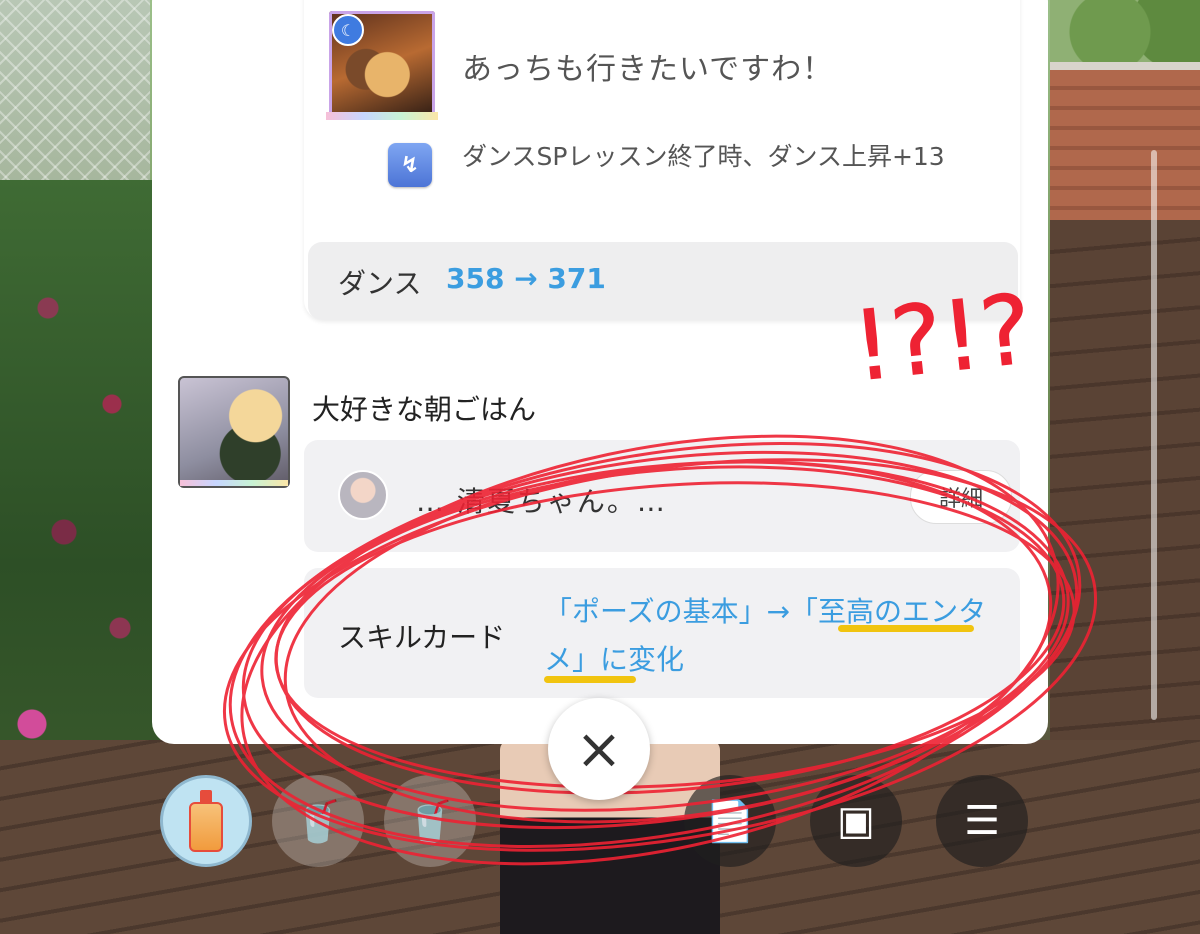 This screenshot has width=1200, height=934. Describe the element at coordinates (599, 749) in the screenshot. I see `close-button: ×` at that location.